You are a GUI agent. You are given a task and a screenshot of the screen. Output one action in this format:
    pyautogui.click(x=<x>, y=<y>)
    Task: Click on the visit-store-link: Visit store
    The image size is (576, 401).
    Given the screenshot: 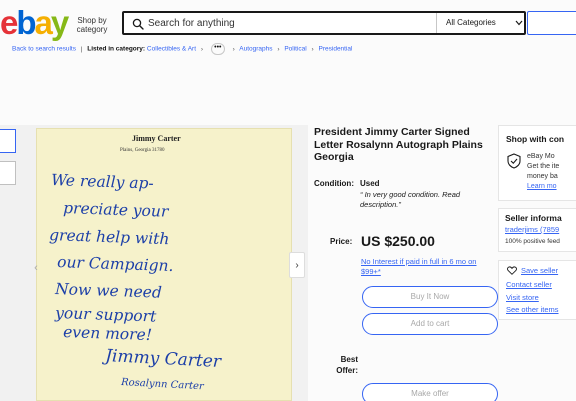 What is the action you would take?
    pyautogui.click(x=522, y=297)
    